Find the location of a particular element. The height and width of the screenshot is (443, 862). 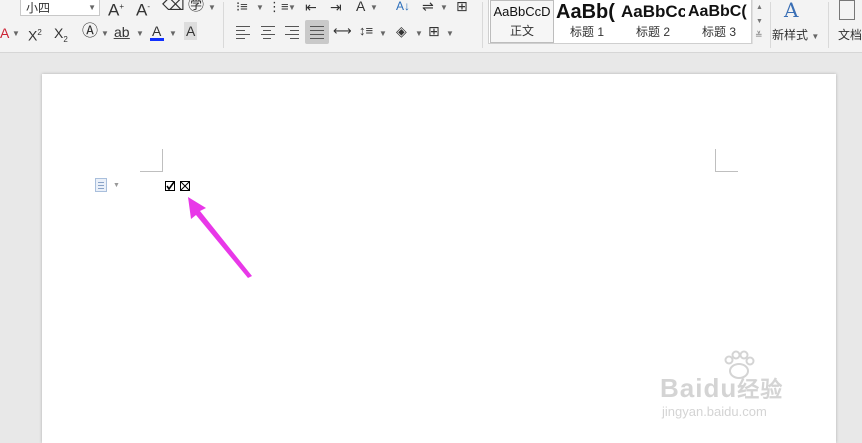

font-color-bar is located at coordinates (157, 39).